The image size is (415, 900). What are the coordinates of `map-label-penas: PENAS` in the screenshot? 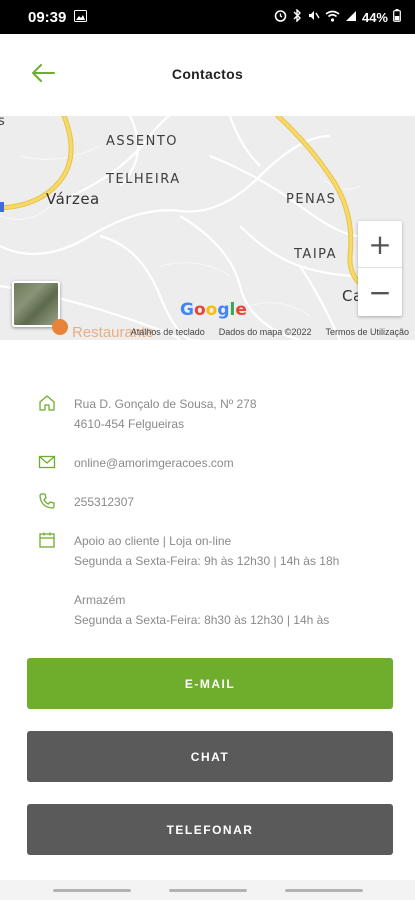 It's located at (311, 199).